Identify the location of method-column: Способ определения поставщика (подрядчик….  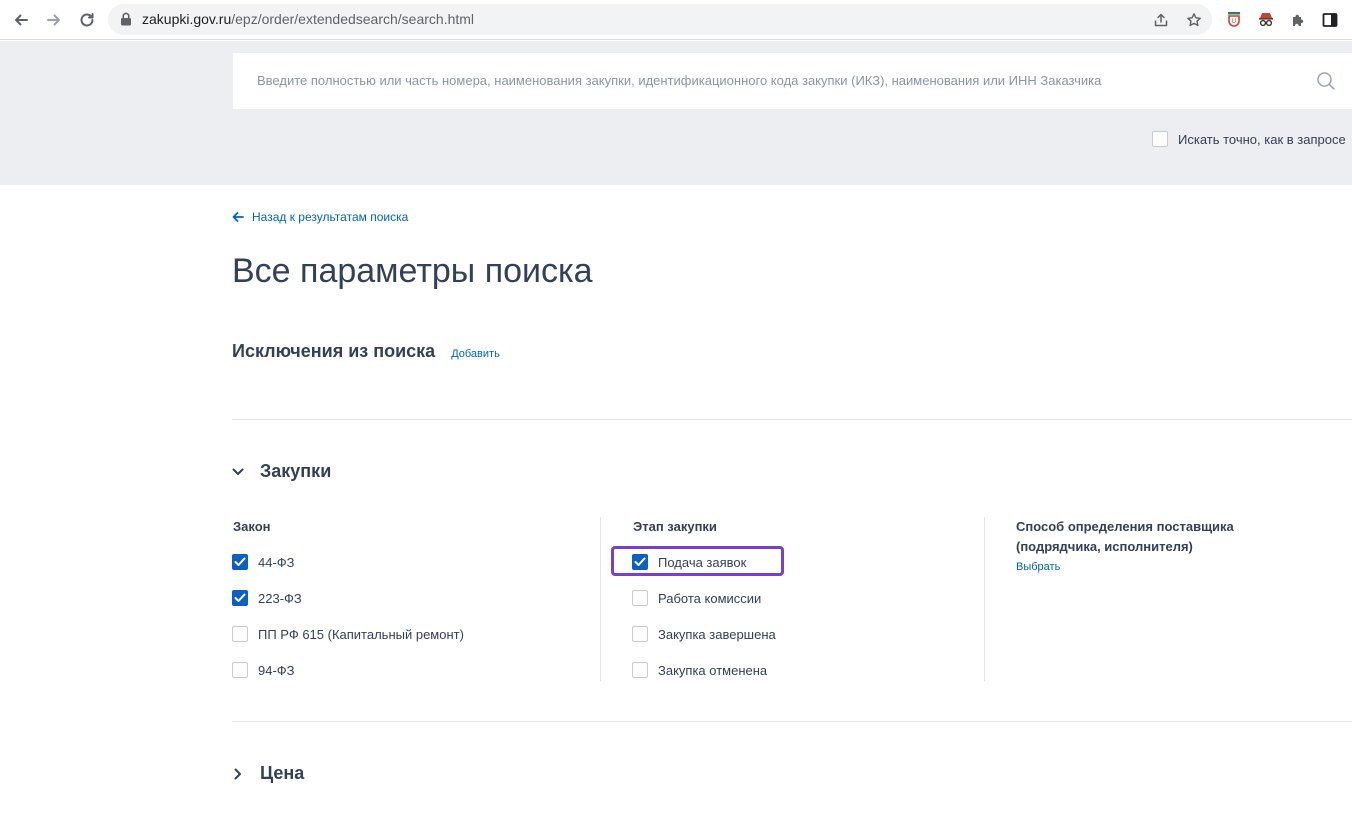
(1131, 545).